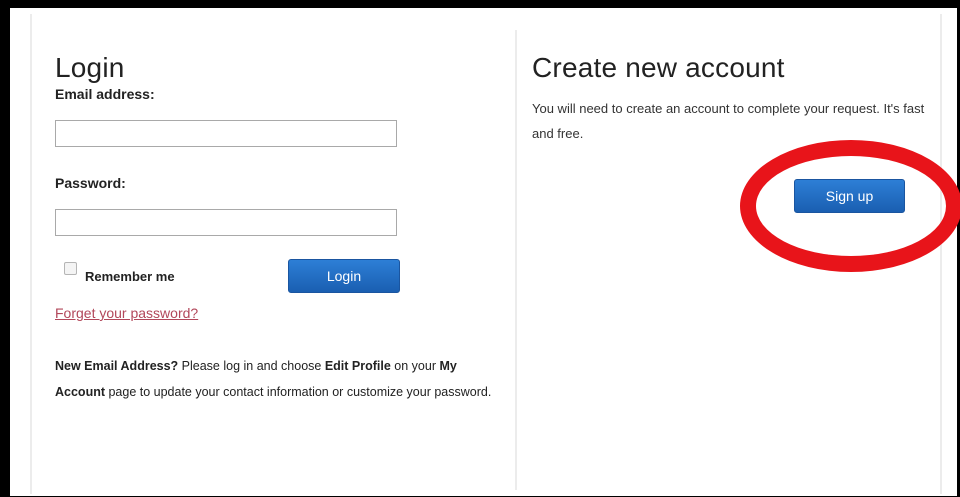  Describe the element at coordinates (105, 94) in the screenshot. I see `email-label: Email address:` at that location.